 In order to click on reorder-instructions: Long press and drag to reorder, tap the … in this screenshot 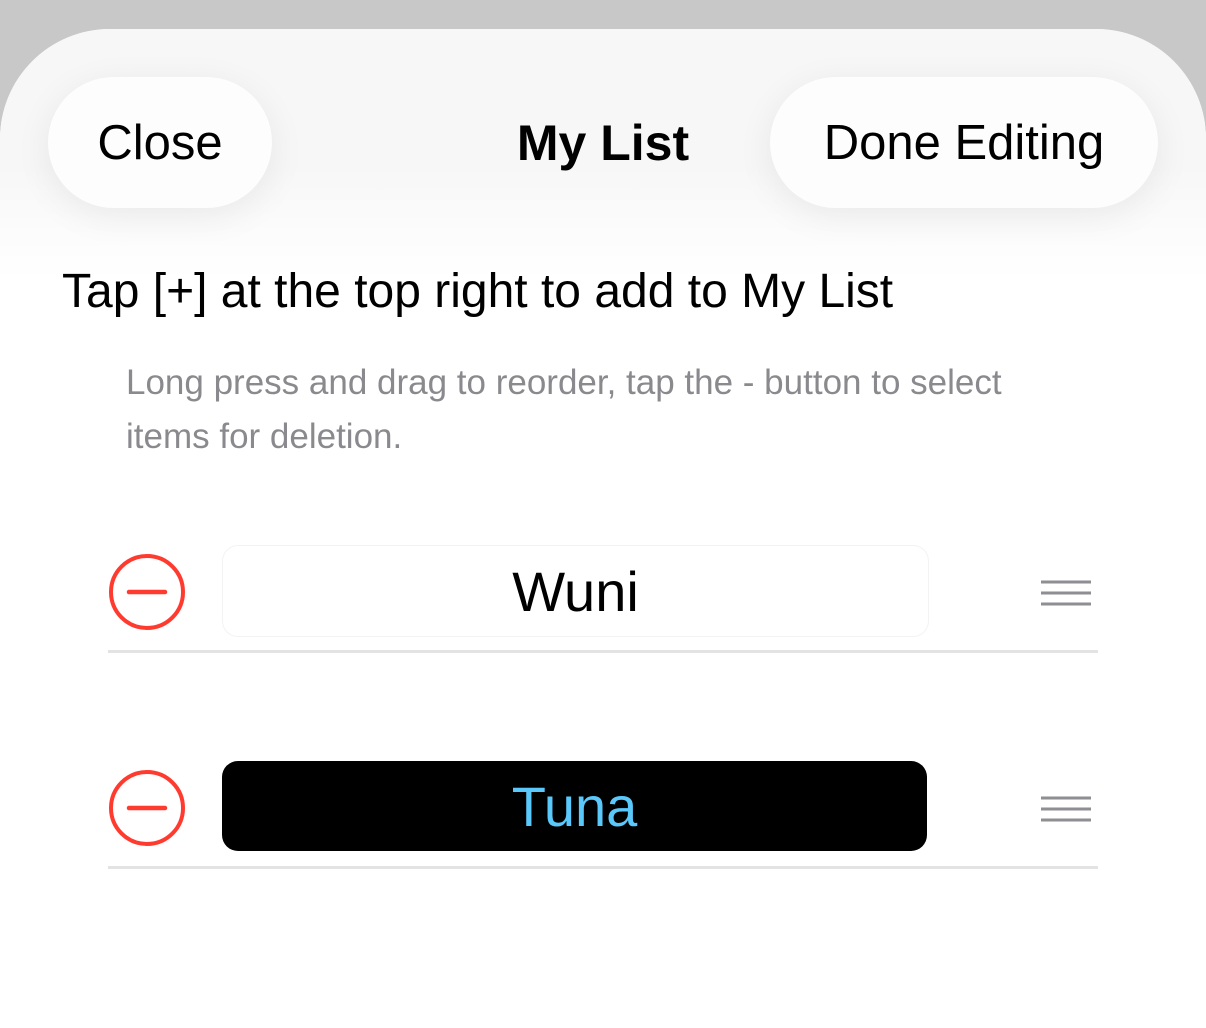, I will do `click(564, 409)`.